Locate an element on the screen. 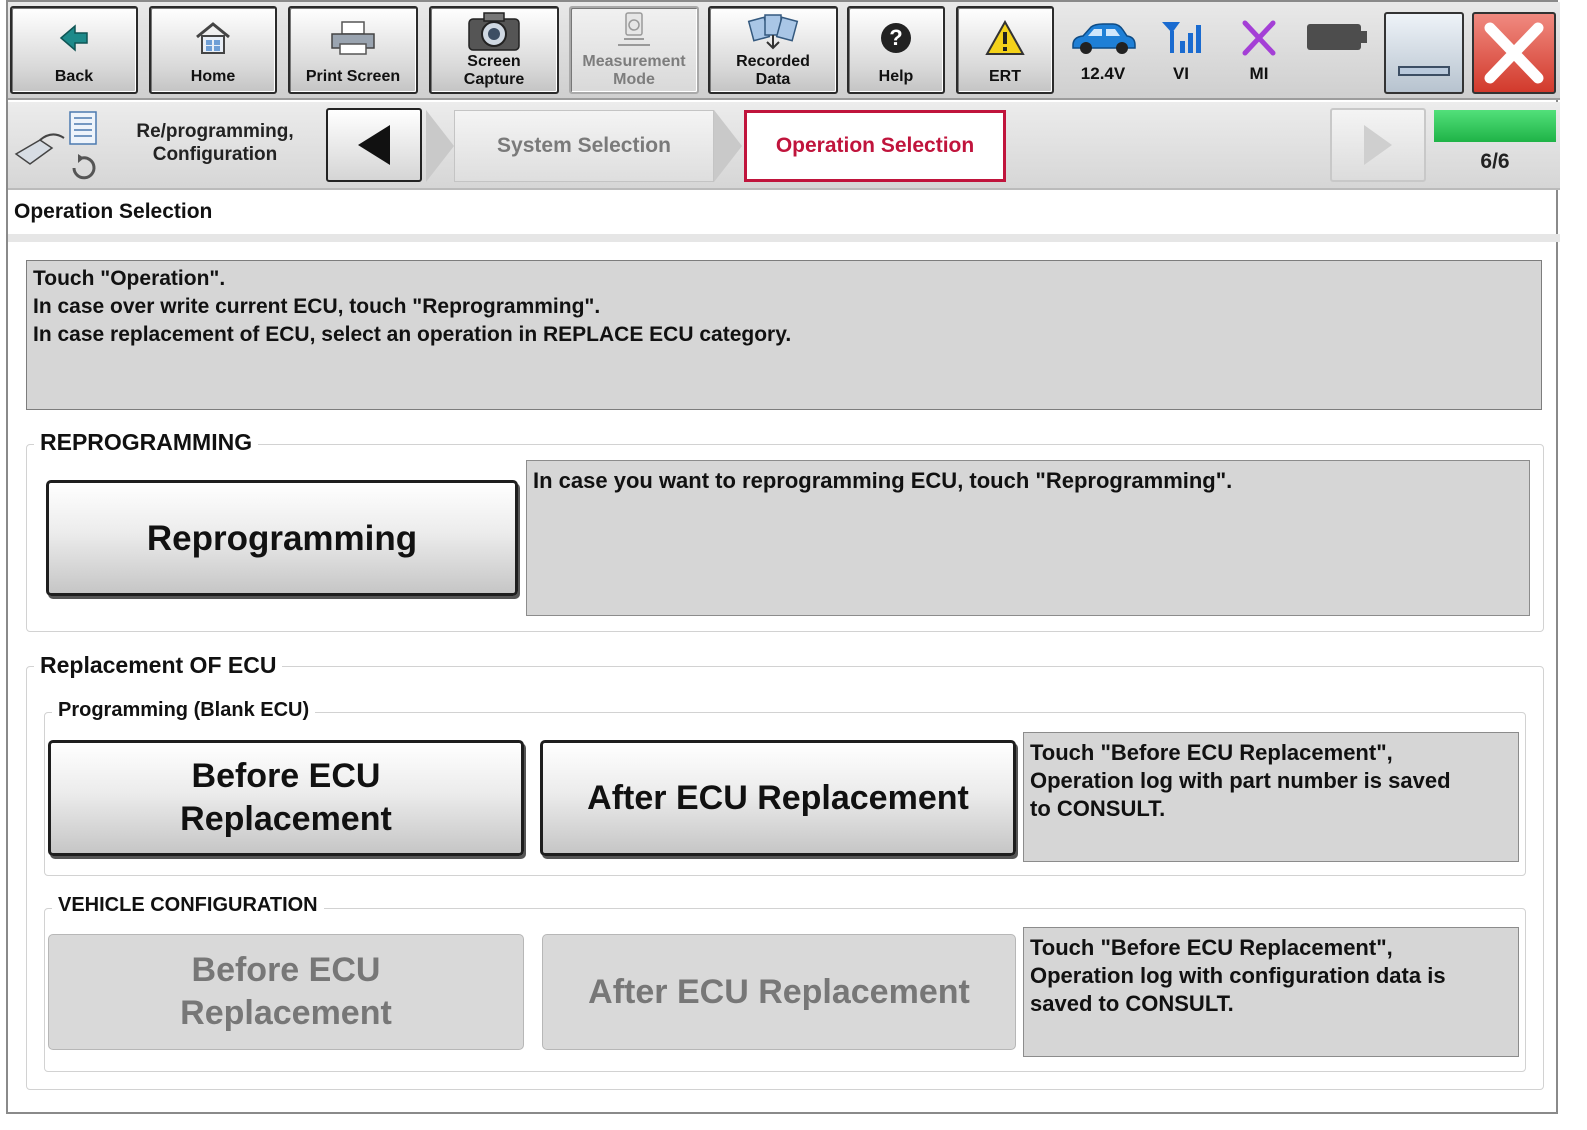  crumb-operation-selection: Operation Selection is located at coordinates (875, 146).